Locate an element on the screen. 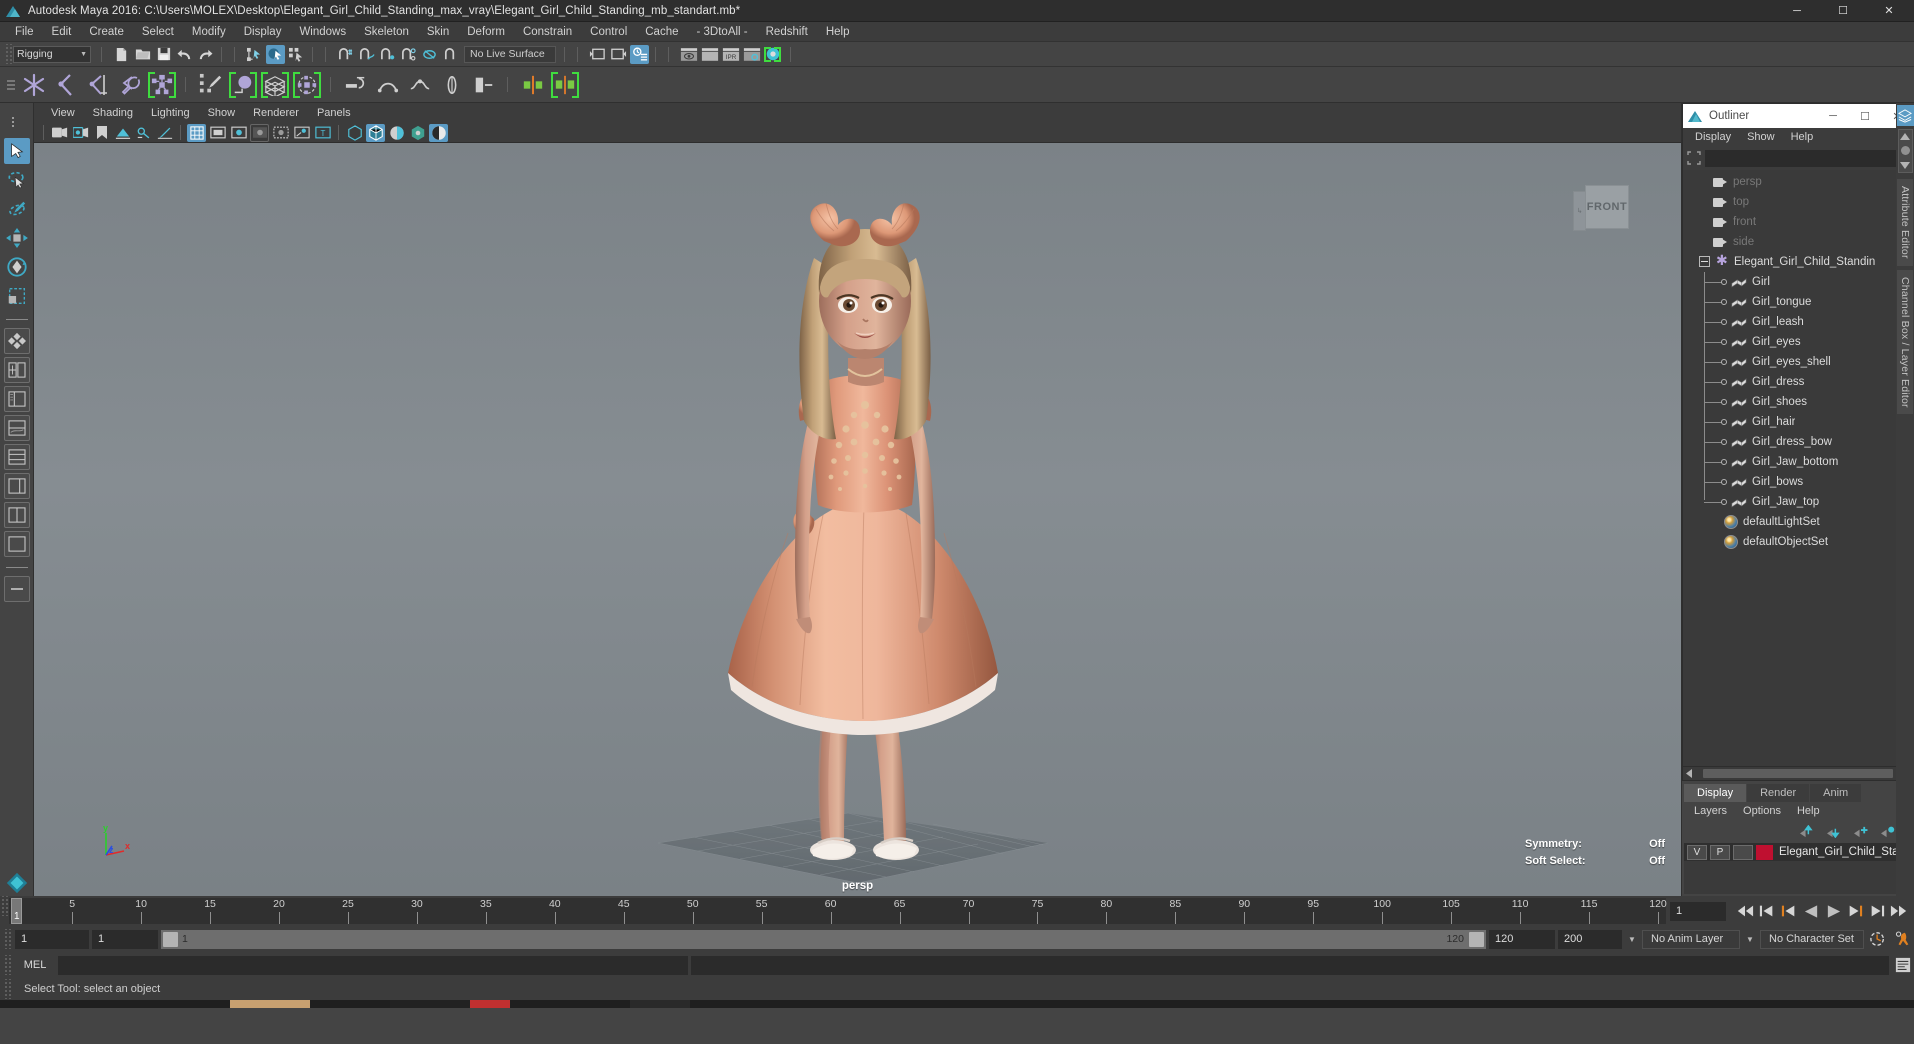 Image resolution: width=1914 pixels, height=1044 pixels. panel-menu-view: View is located at coordinates (63, 113).